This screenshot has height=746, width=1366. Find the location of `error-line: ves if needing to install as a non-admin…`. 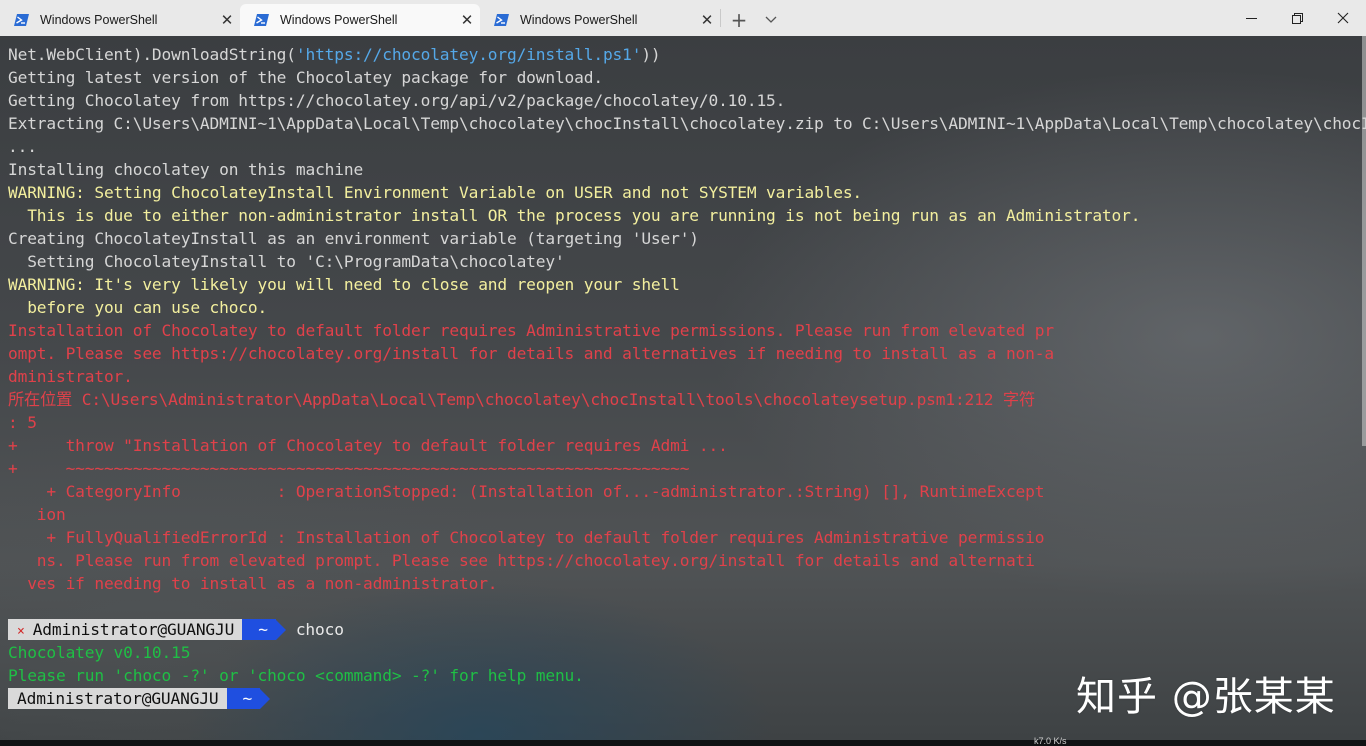

error-line: ves if needing to install as a non-admin… is located at coordinates (253, 583).